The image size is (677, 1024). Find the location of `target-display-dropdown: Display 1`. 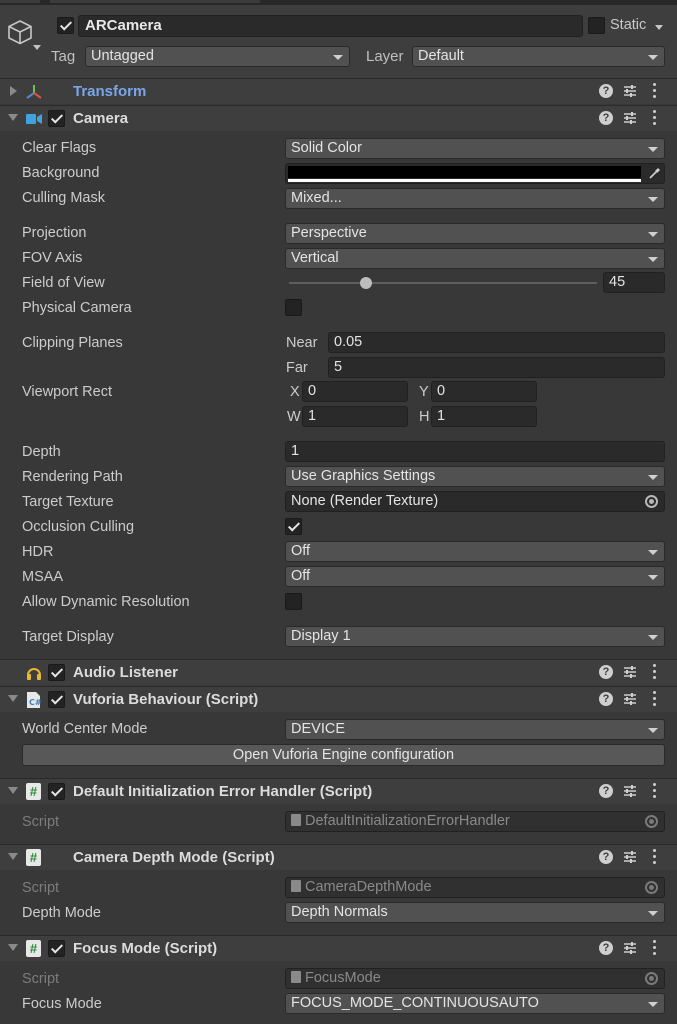

target-display-dropdown: Display 1 is located at coordinates (475, 636).